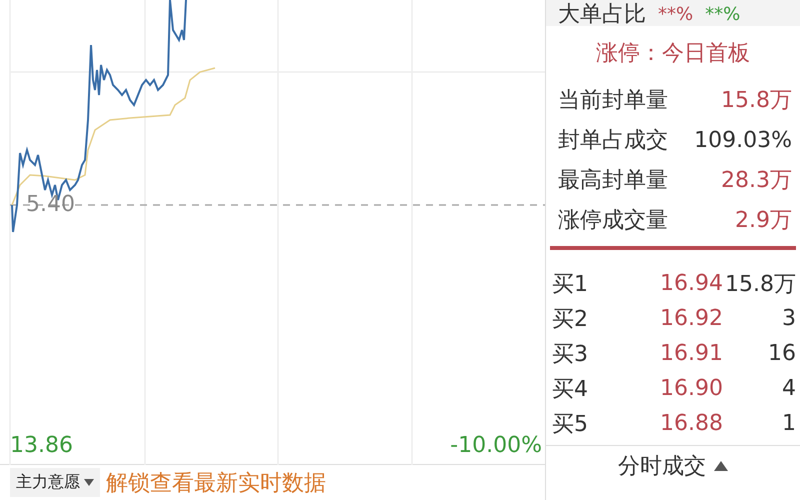 This screenshot has width=800, height=500. Describe the element at coordinates (788, 423) in the screenshot. I see `bid-volume: 1` at that location.